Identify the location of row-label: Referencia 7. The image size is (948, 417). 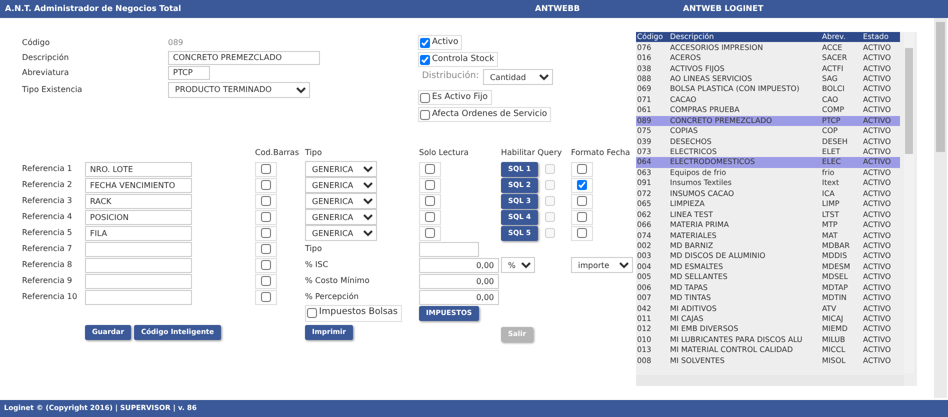
(47, 249).